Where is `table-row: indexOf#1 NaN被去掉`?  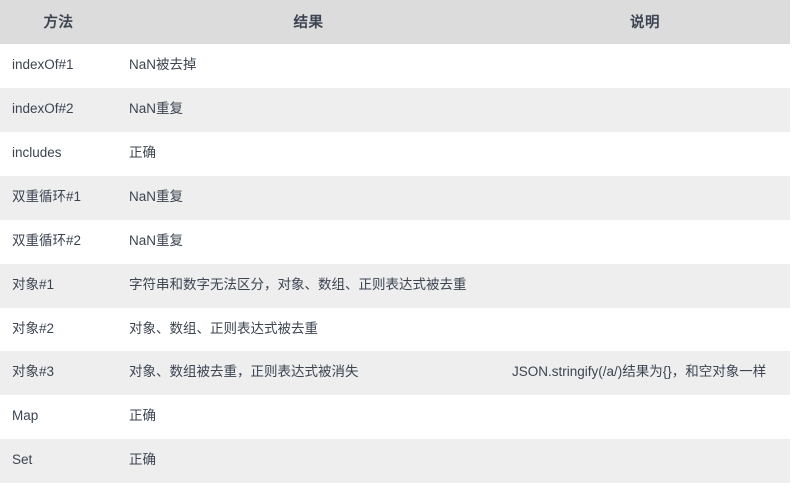 table-row: indexOf#1 NaN被去掉 is located at coordinates (395, 66).